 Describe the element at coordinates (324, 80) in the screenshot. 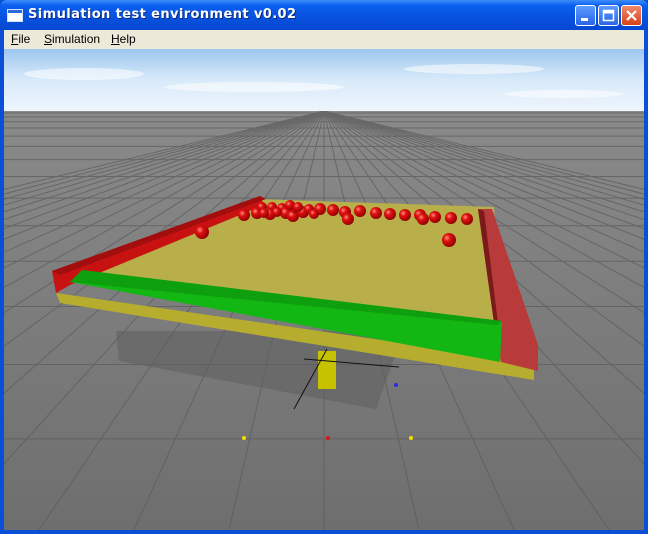

I see `sky-backdrop` at that location.